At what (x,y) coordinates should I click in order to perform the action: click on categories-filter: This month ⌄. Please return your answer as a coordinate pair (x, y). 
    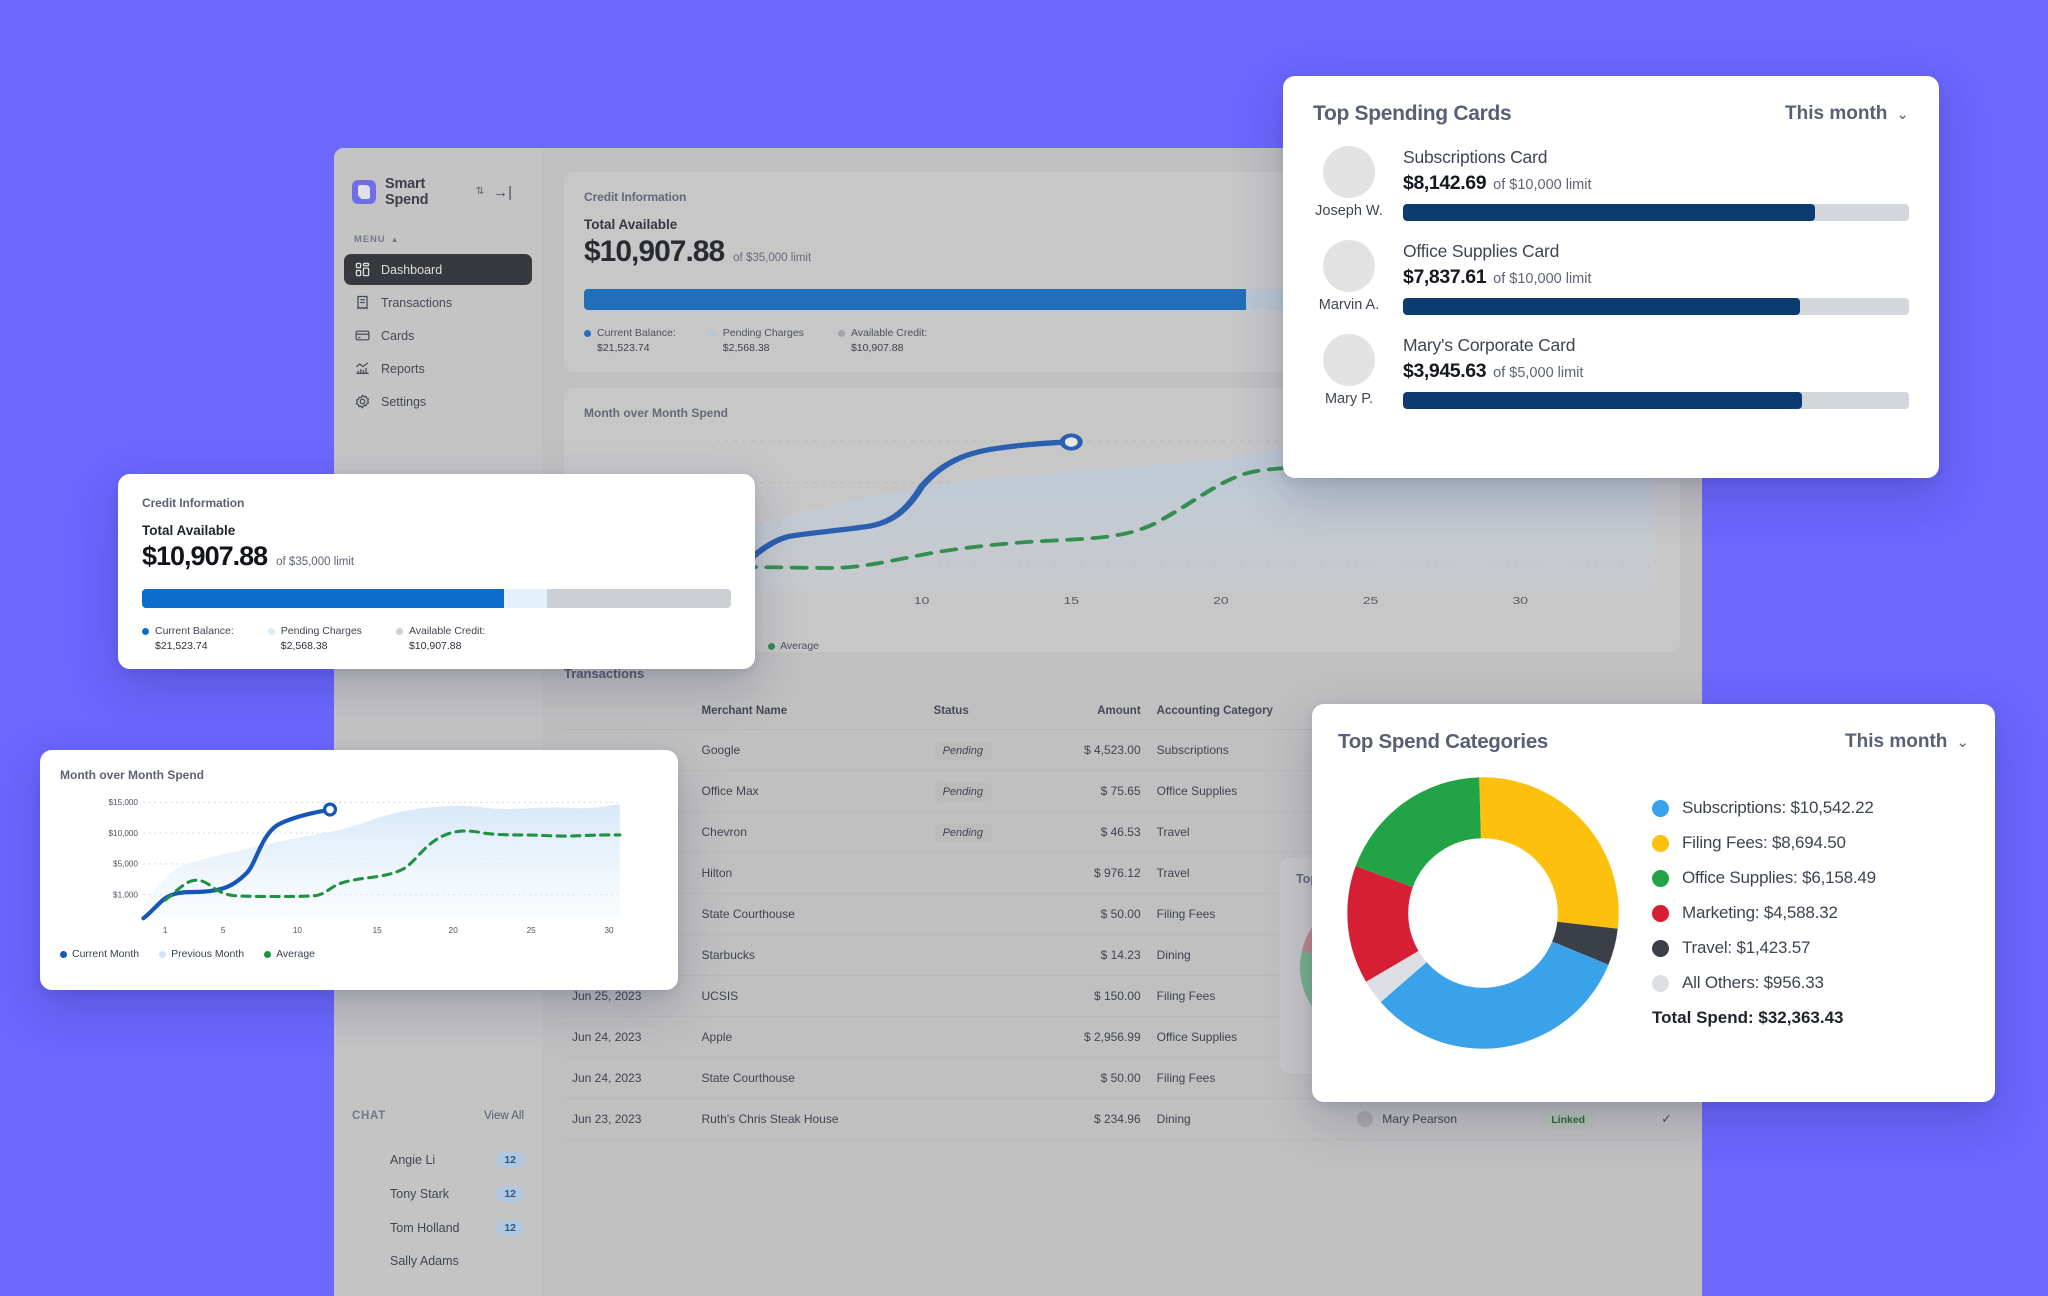
    Looking at the image, I should click on (1907, 742).